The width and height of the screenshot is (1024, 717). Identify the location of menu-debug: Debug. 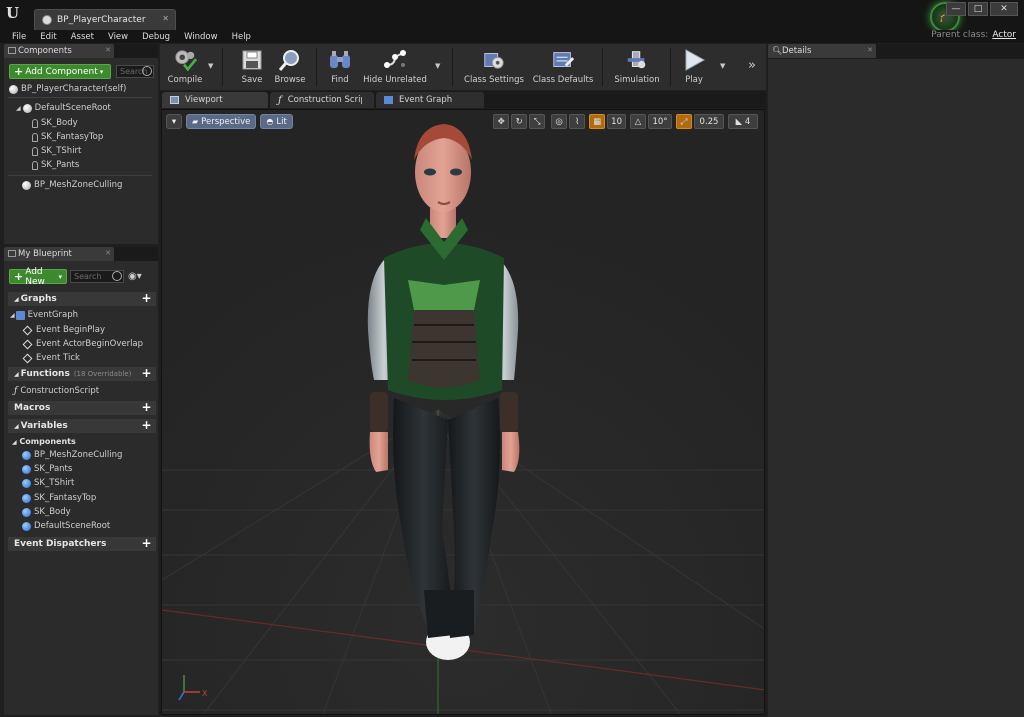
(156, 37).